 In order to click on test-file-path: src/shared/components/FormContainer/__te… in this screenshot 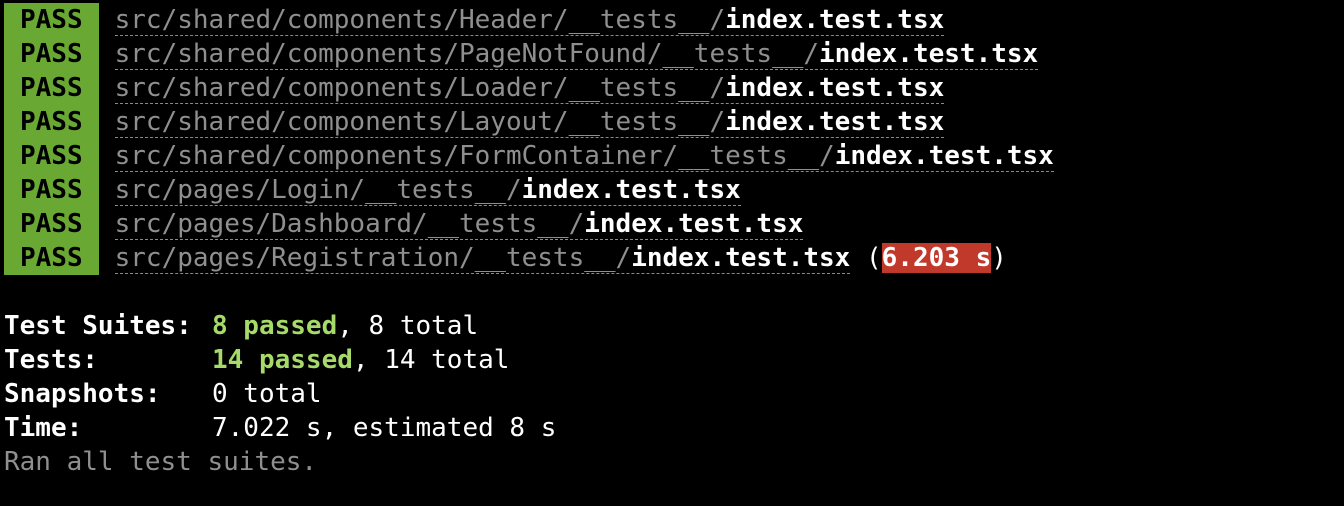, I will do `click(584, 156)`.